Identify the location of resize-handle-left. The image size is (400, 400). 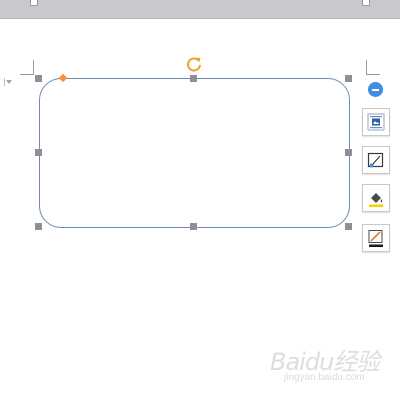
(38, 152).